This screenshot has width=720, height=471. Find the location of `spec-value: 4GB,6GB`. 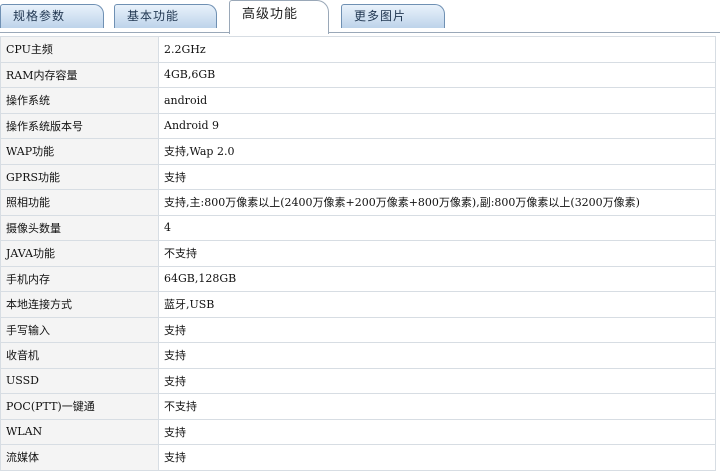

spec-value: 4GB,6GB is located at coordinates (437, 74).